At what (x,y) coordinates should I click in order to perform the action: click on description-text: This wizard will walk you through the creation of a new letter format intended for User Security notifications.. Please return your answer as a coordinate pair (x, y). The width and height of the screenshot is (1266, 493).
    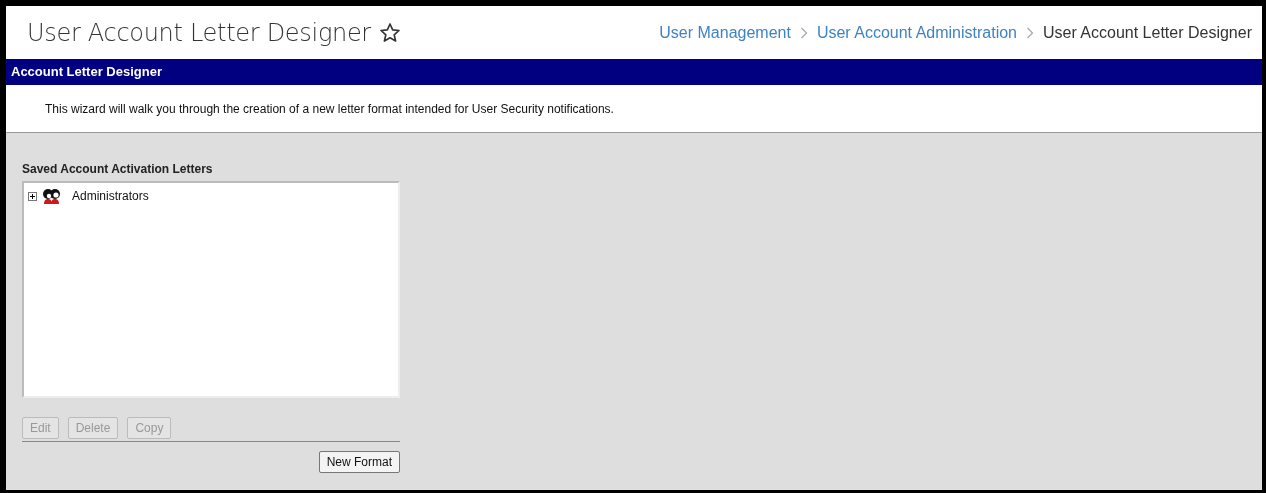
    Looking at the image, I should click on (329, 108).